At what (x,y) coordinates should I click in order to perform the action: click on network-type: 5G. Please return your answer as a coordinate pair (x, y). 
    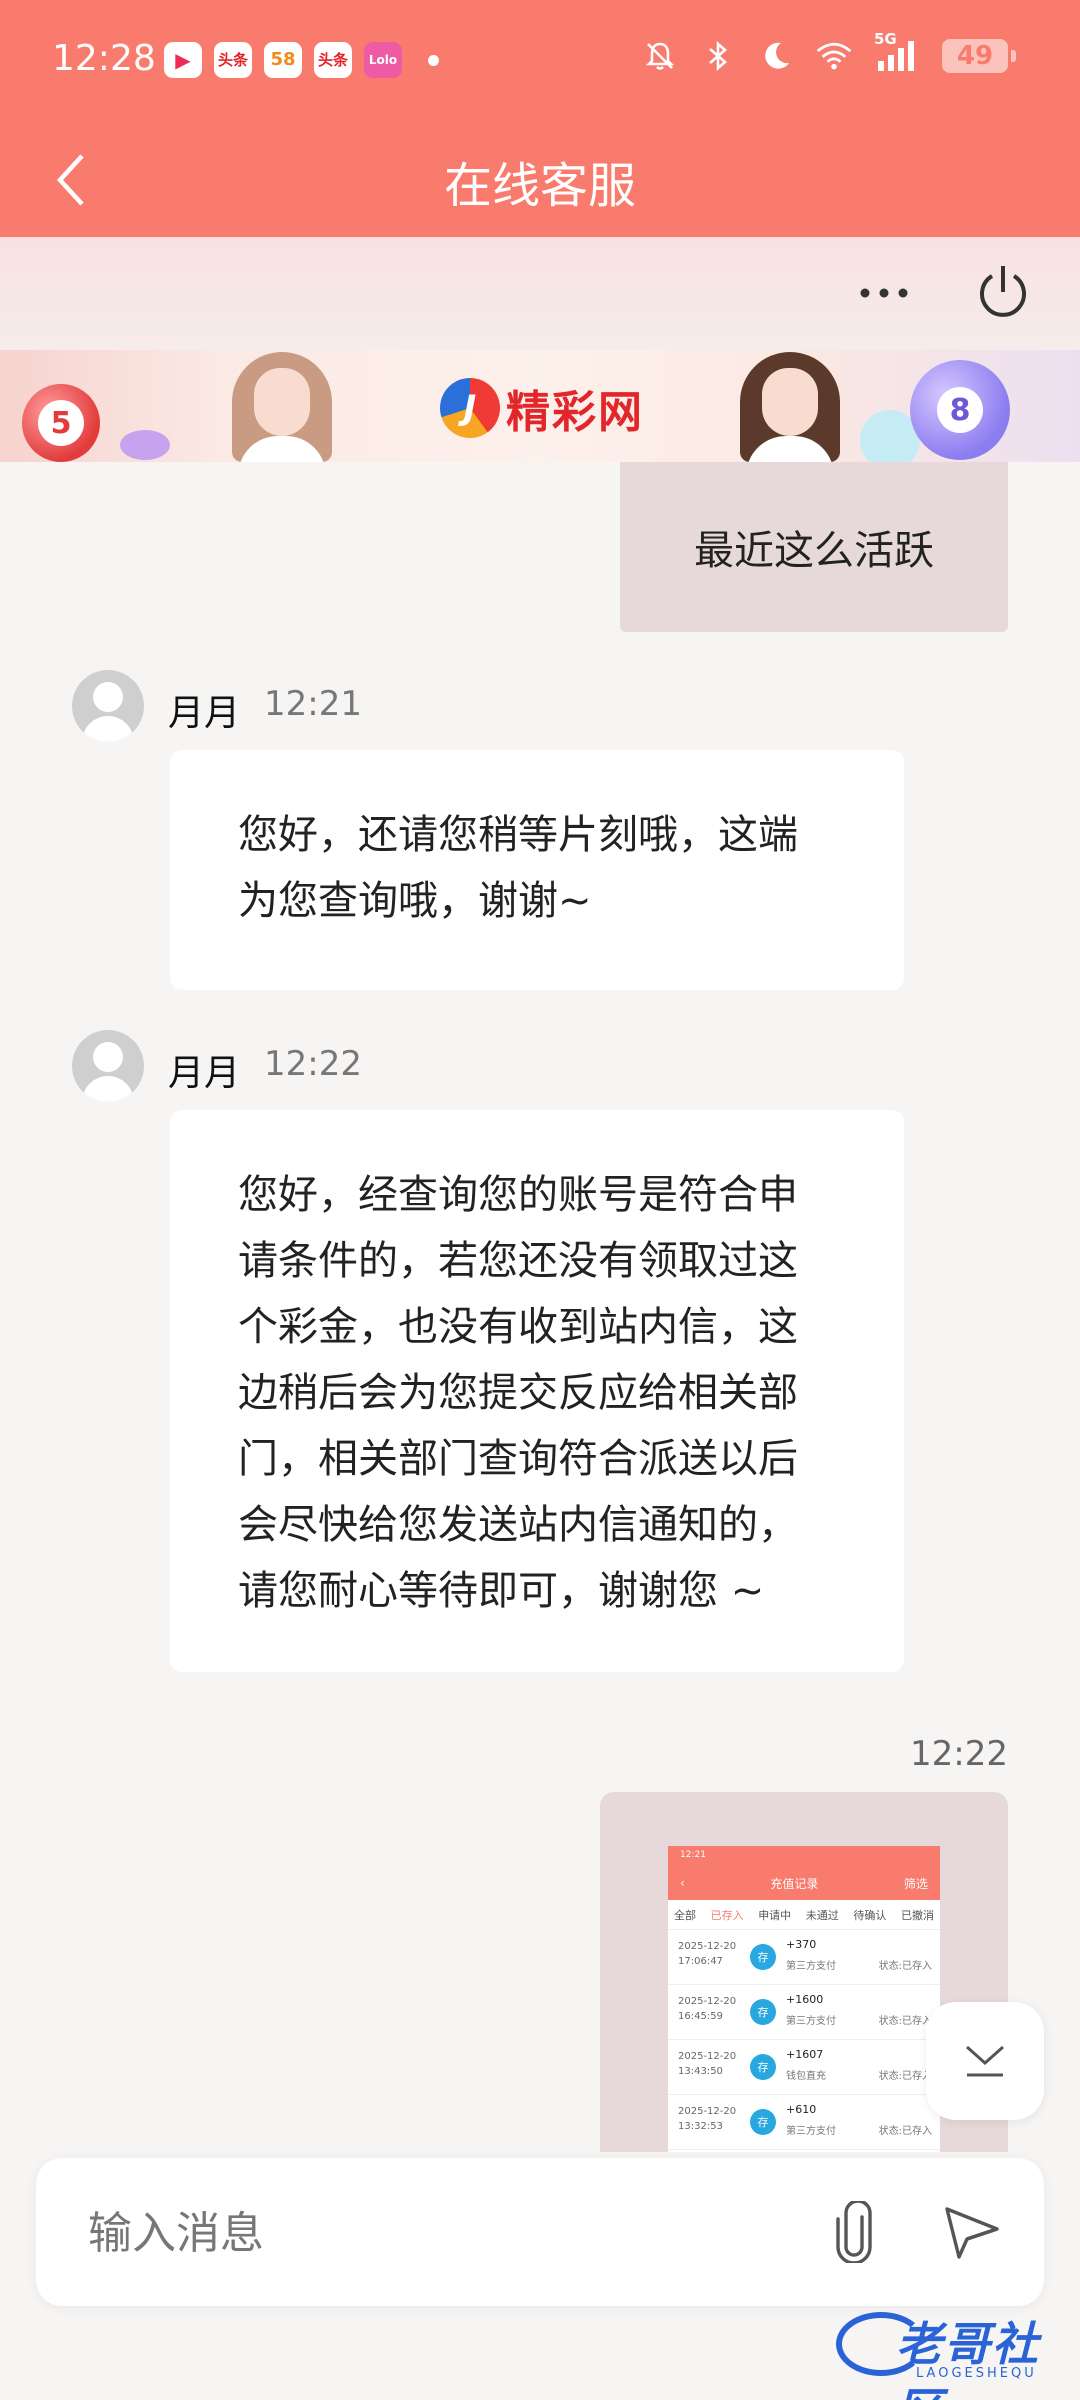
    Looking at the image, I should click on (885, 39).